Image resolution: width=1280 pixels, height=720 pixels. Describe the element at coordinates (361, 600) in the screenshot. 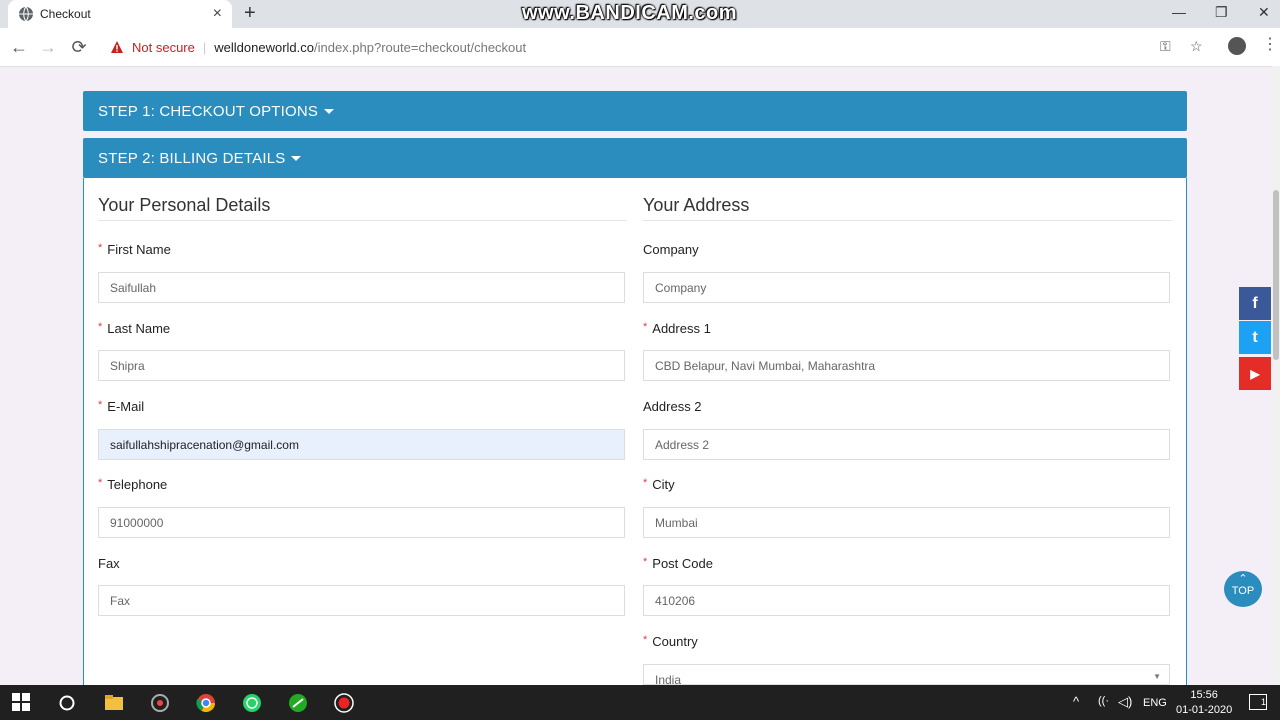

I see `fax-input: Fax` at that location.